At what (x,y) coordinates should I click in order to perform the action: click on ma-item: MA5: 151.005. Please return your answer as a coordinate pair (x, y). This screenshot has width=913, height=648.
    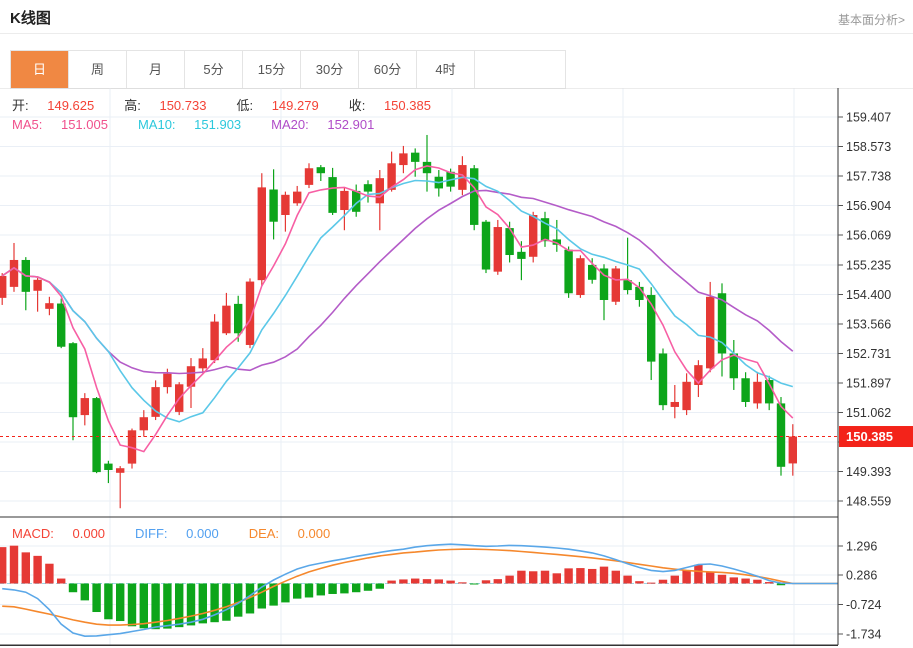
    Looking at the image, I should click on (60, 124).